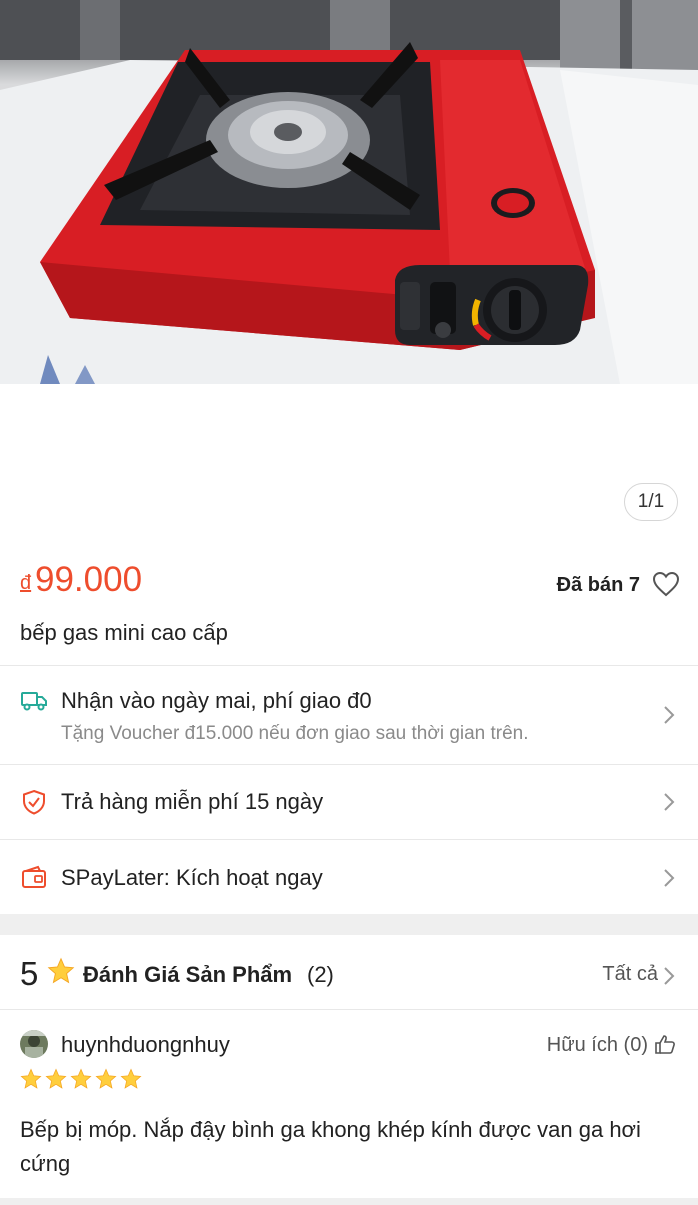 This screenshot has width=698, height=1205. What do you see at coordinates (34, 1044) in the screenshot?
I see `avatar` at bounding box center [34, 1044].